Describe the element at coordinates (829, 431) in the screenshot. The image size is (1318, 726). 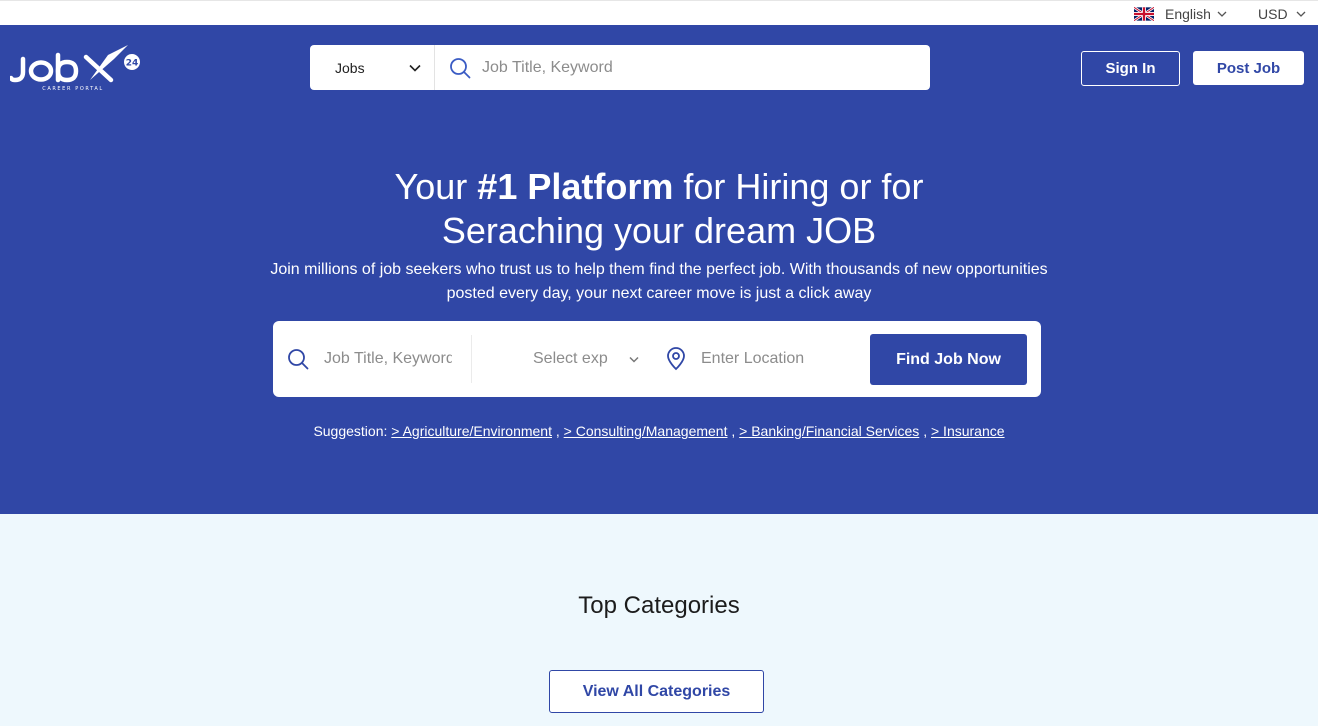
I see `suggestion-link: > Banking/Financial Services` at that location.